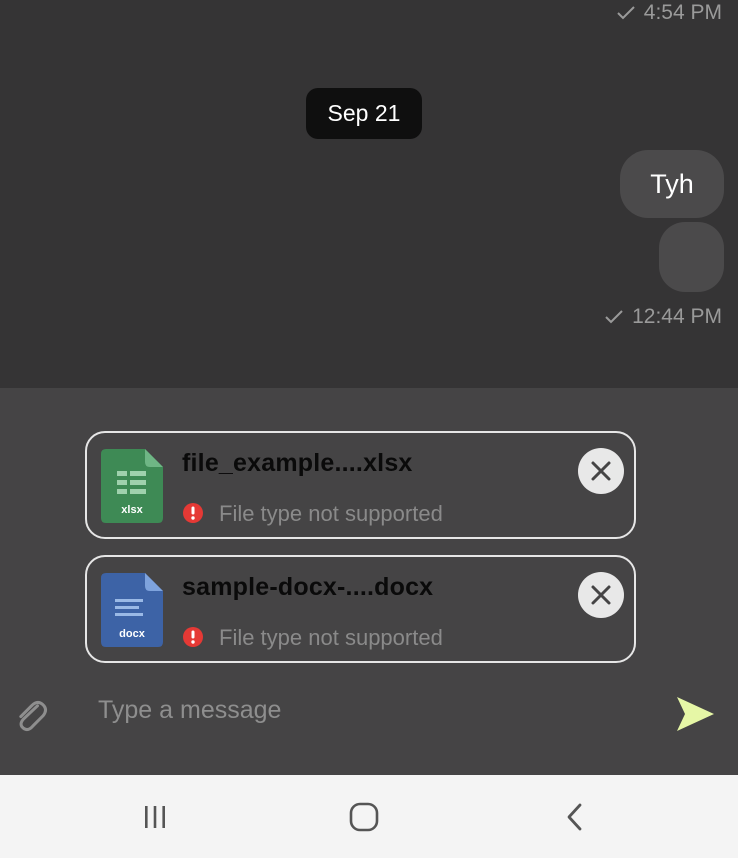 Image resolution: width=738 pixels, height=858 pixels. What do you see at coordinates (368, 710) in the screenshot?
I see `message-input` at bounding box center [368, 710].